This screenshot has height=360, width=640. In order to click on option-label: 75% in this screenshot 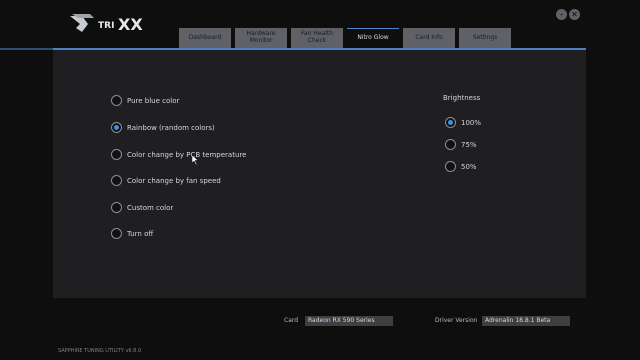, I will do `click(469, 144)`.